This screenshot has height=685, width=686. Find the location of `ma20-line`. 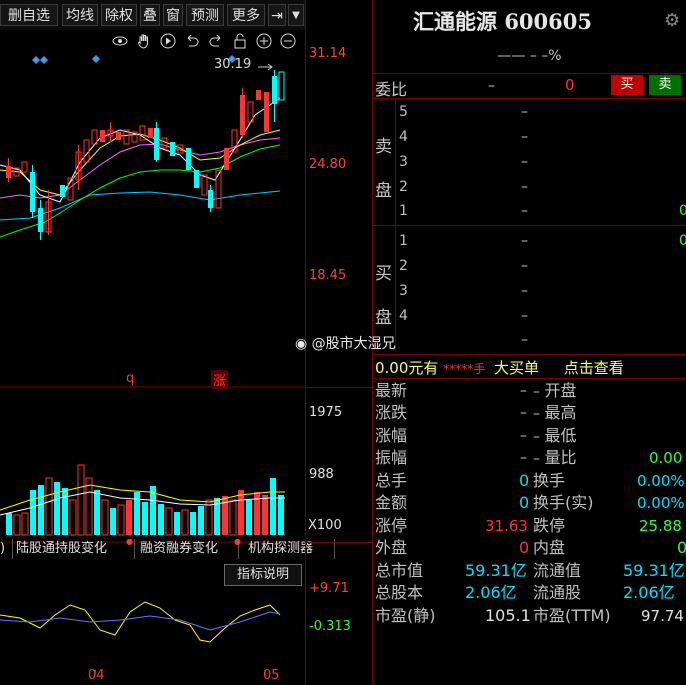

ma20-line is located at coordinates (140, 168).